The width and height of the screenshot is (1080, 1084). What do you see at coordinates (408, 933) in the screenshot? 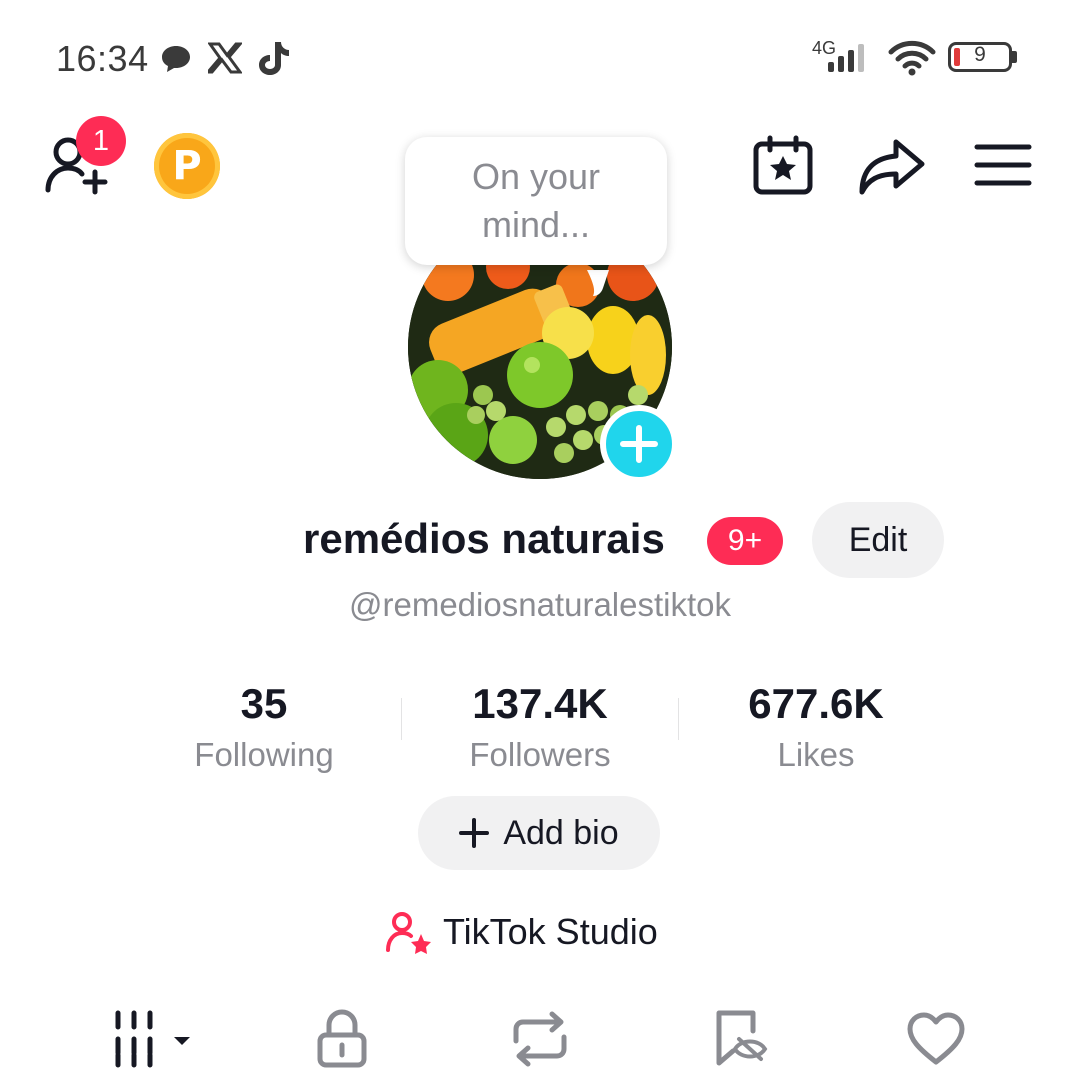
I see `creator-star-icon` at bounding box center [408, 933].